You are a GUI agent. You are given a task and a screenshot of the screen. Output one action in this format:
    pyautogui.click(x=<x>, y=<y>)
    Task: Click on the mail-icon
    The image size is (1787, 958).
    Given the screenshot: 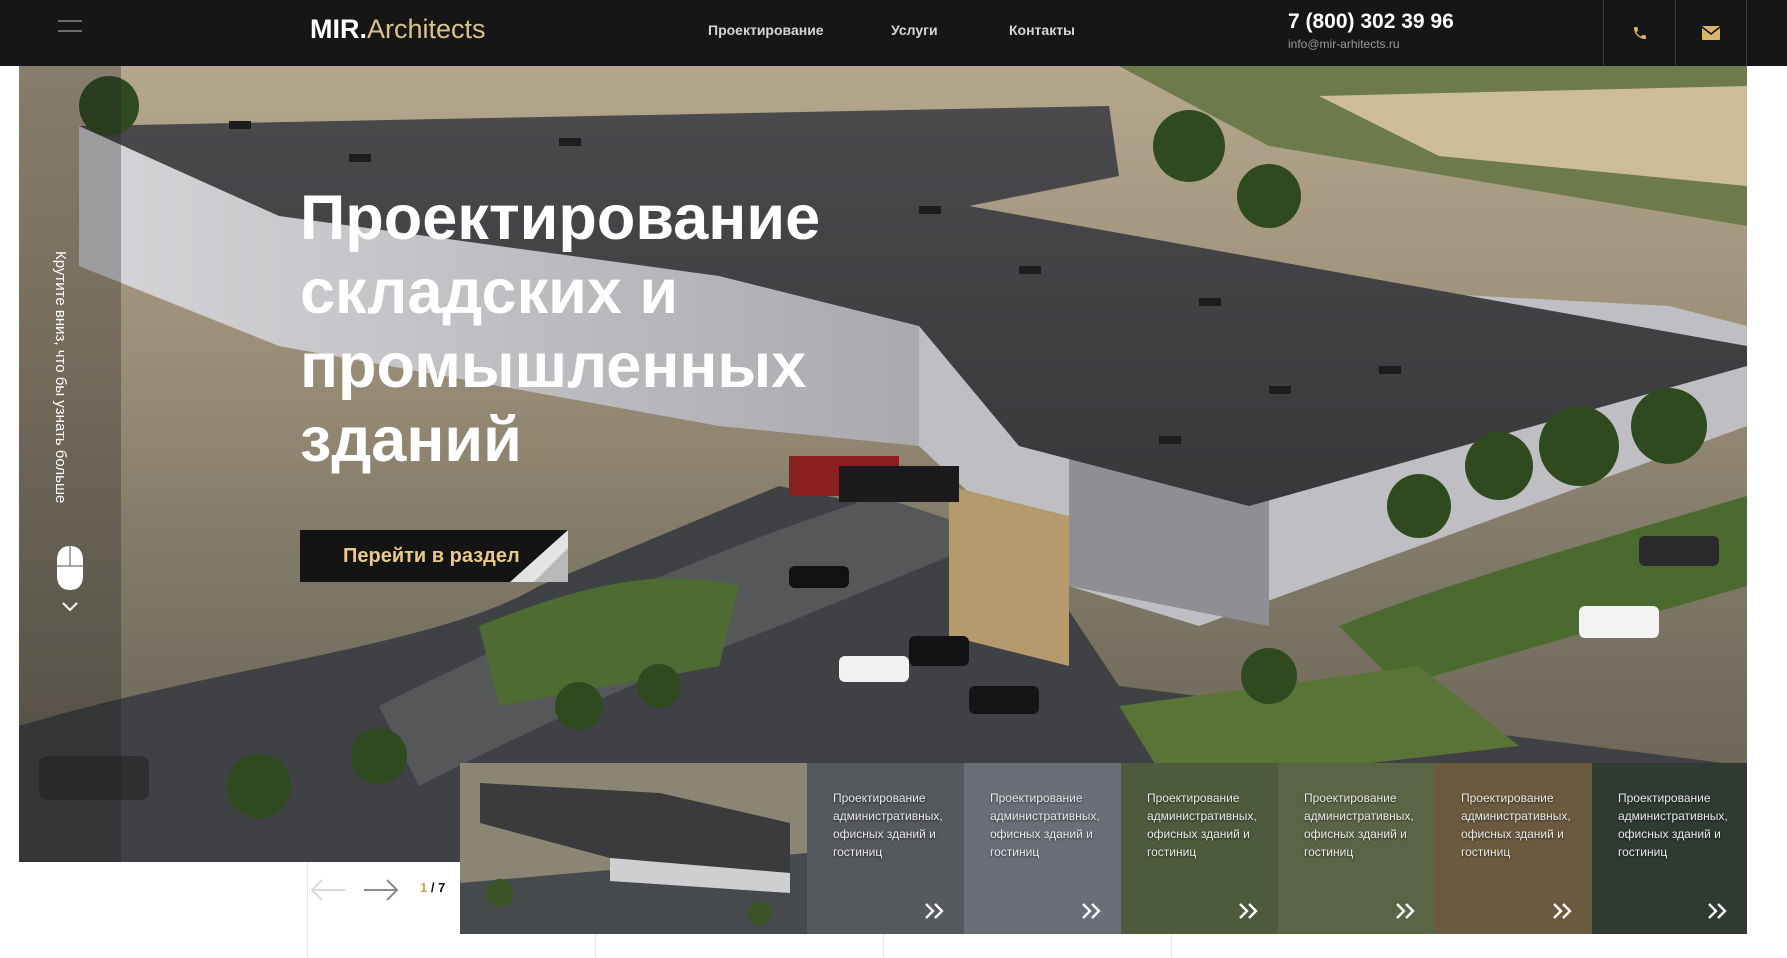 What is the action you would take?
    pyautogui.click(x=1711, y=33)
    